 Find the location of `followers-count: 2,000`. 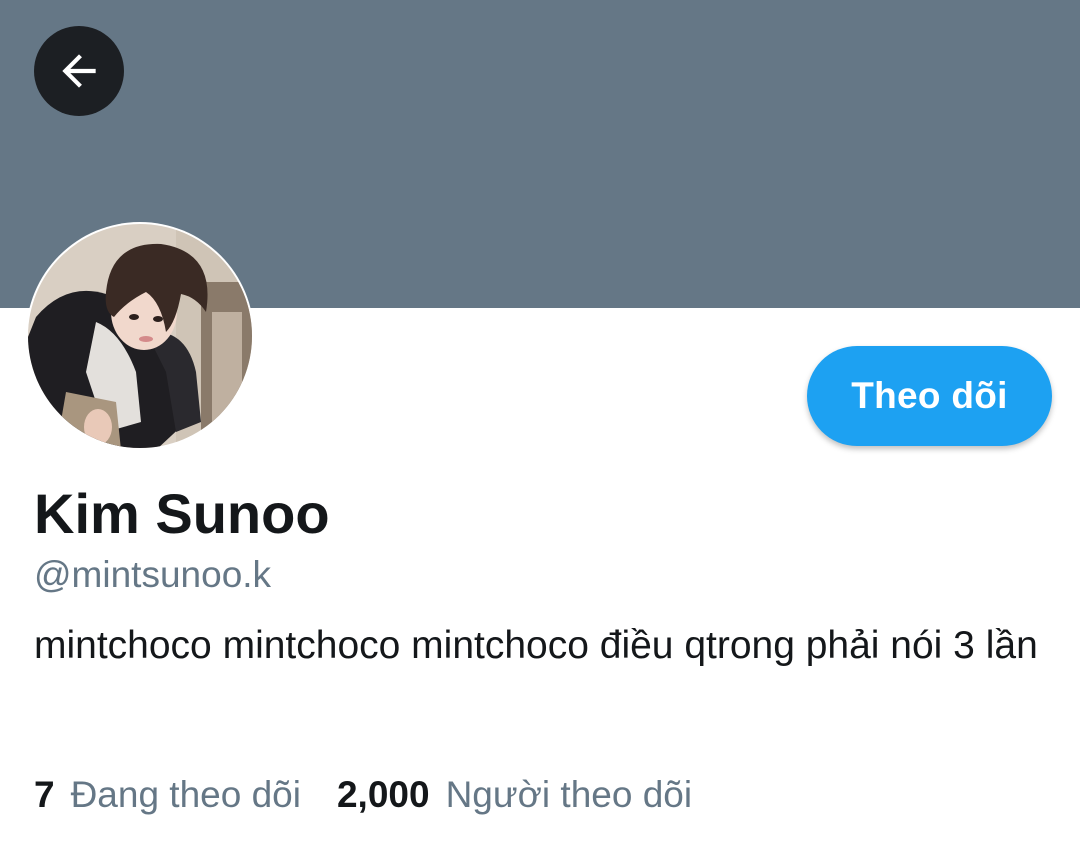

followers-count: 2,000 is located at coordinates (383, 794).